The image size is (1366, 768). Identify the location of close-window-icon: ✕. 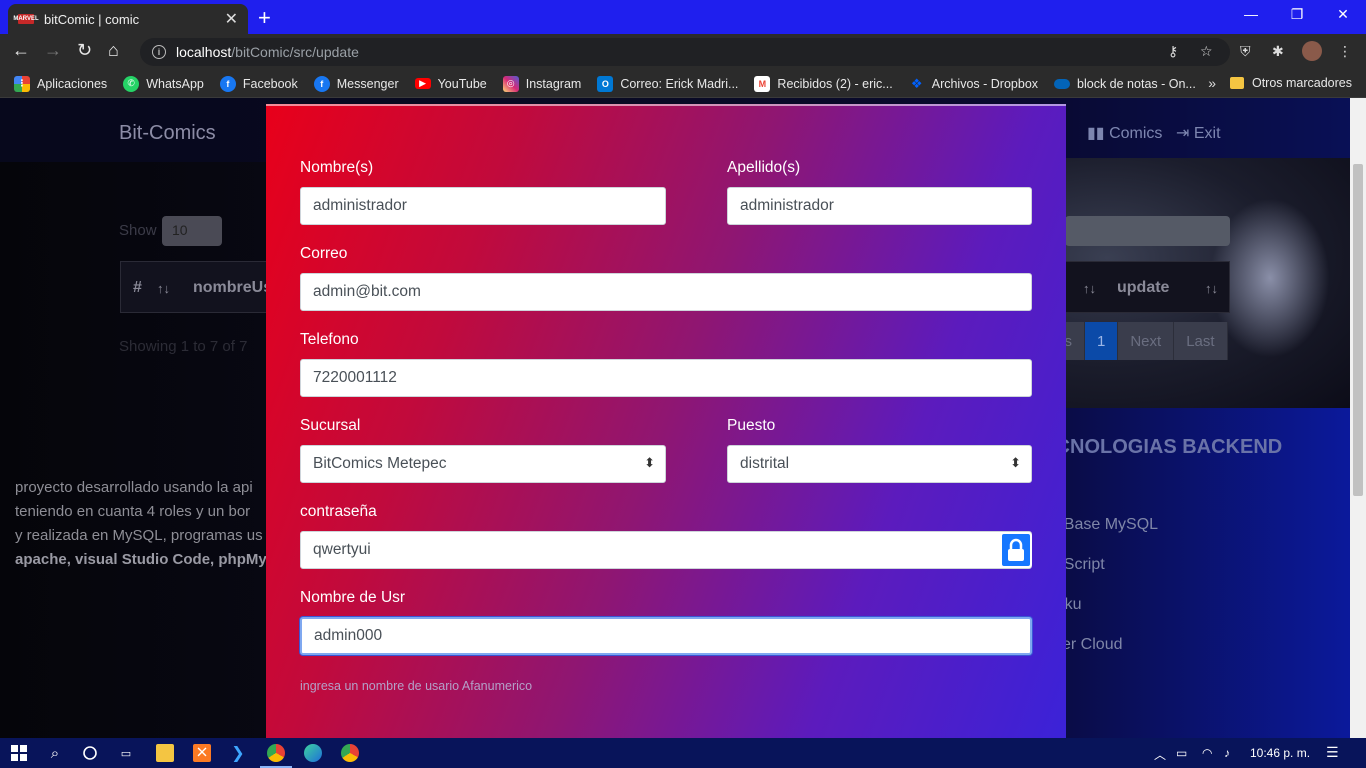
(1343, 14).